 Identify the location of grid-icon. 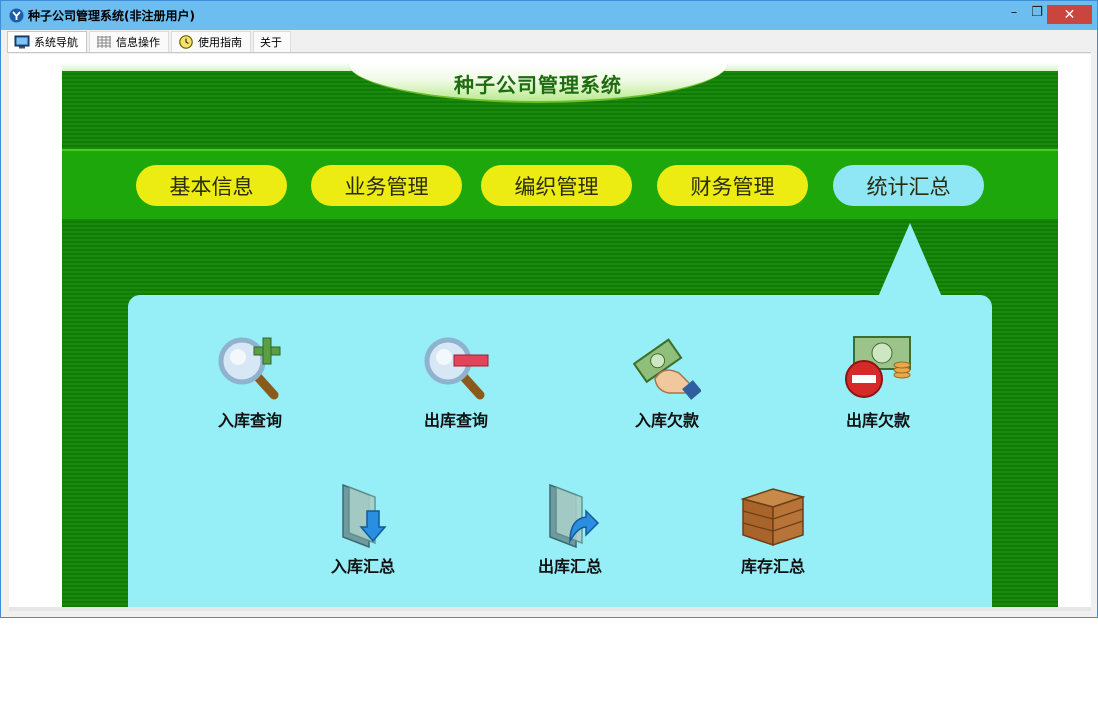
(104, 42).